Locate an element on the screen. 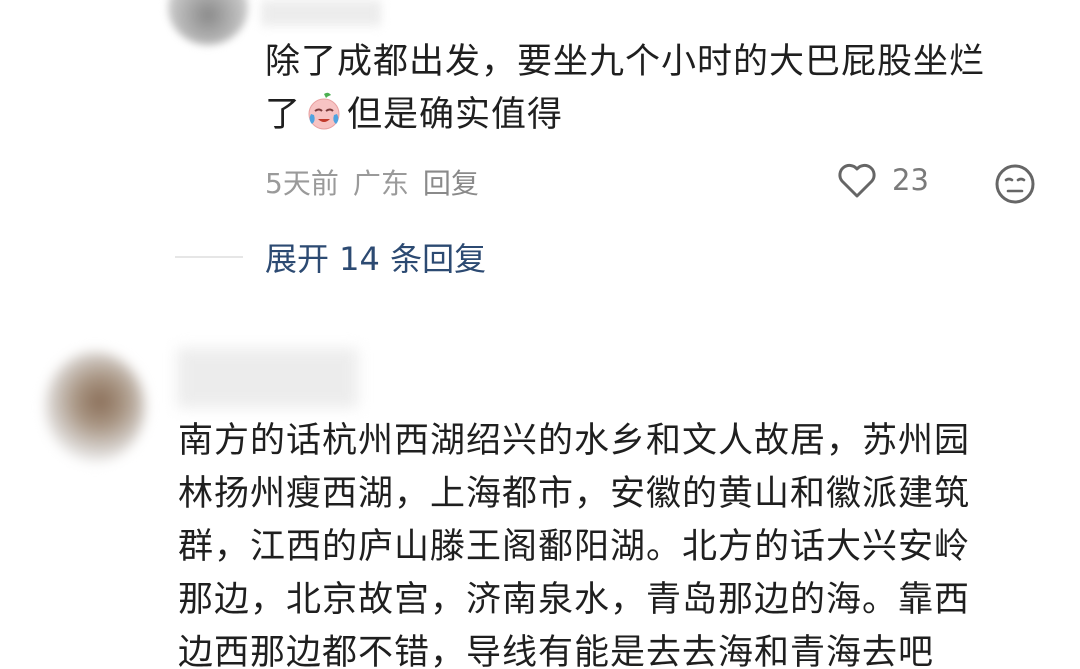 The height and width of the screenshot is (669, 1080). meh-face-icon is located at coordinates (1015, 184).